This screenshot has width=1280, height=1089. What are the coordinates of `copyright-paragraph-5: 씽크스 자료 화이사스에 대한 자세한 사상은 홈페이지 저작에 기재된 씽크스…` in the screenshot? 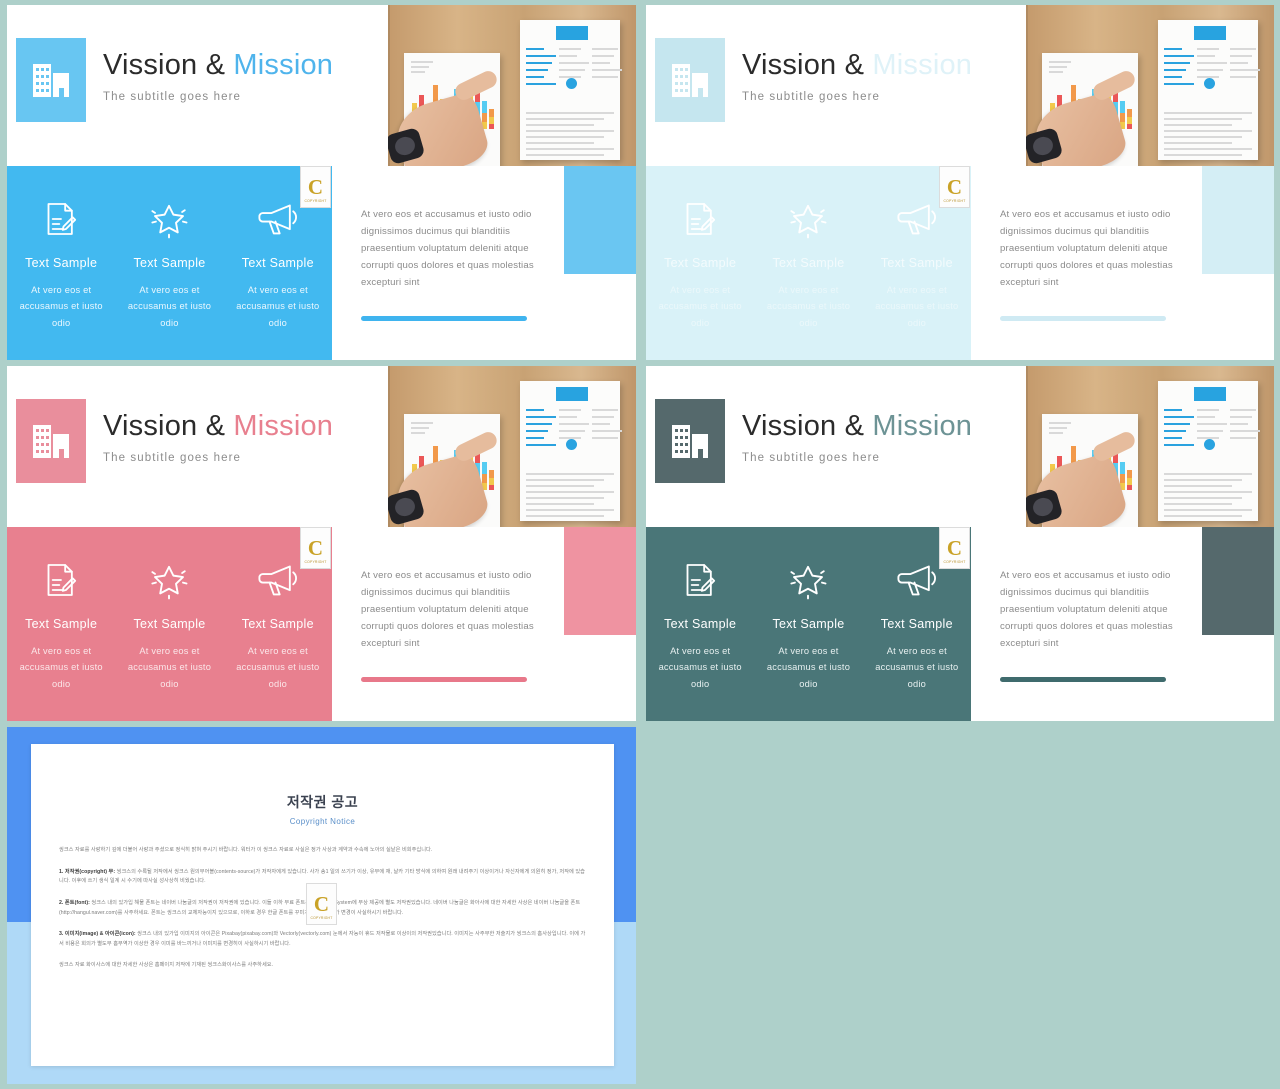 It's located at (166, 965).